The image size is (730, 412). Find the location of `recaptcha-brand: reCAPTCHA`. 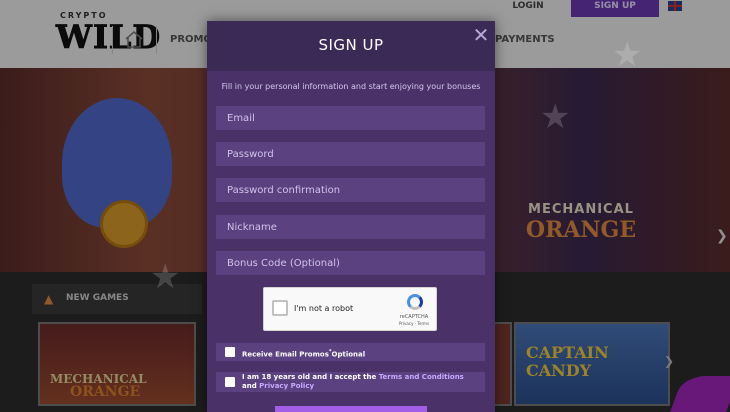

recaptcha-brand: reCAPTCHA is located at coordinates (414, 317).